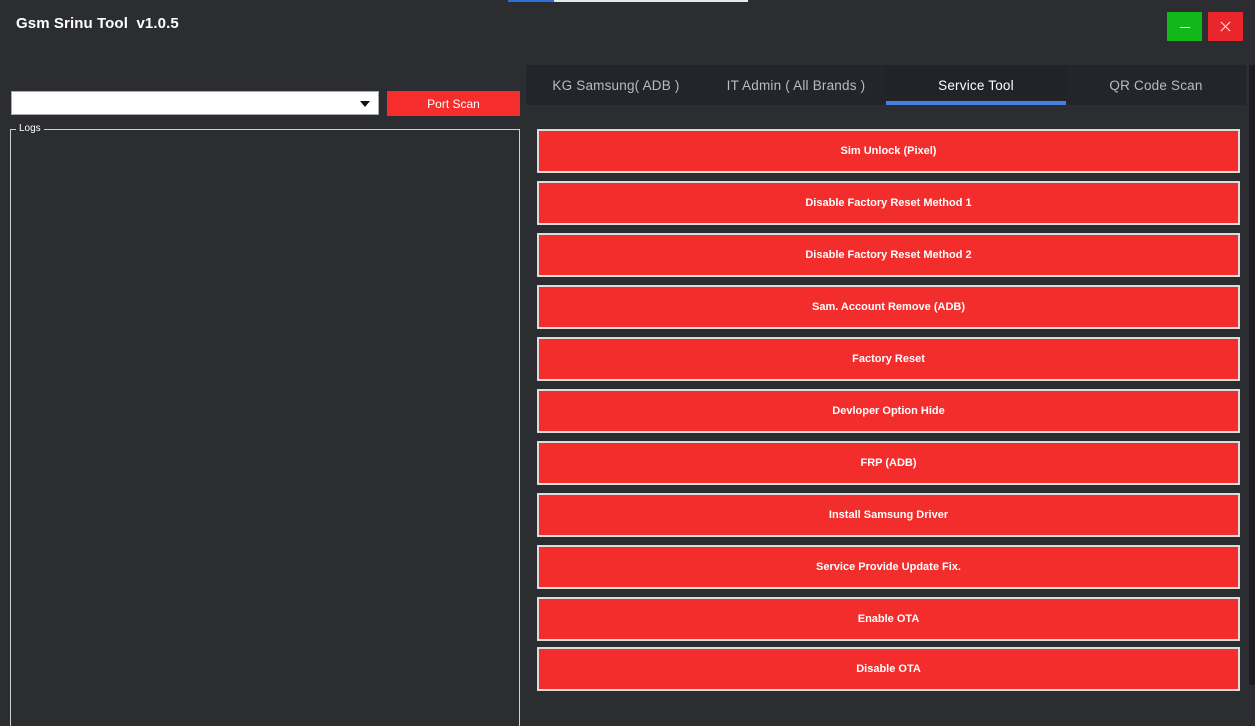 The height and width of the screenshot is (726, 1255). What do you see at coordinates (888, 619) in the screenshot?
I see `enable-ota-button: Enable OTA` at bounding box center [888, 619].